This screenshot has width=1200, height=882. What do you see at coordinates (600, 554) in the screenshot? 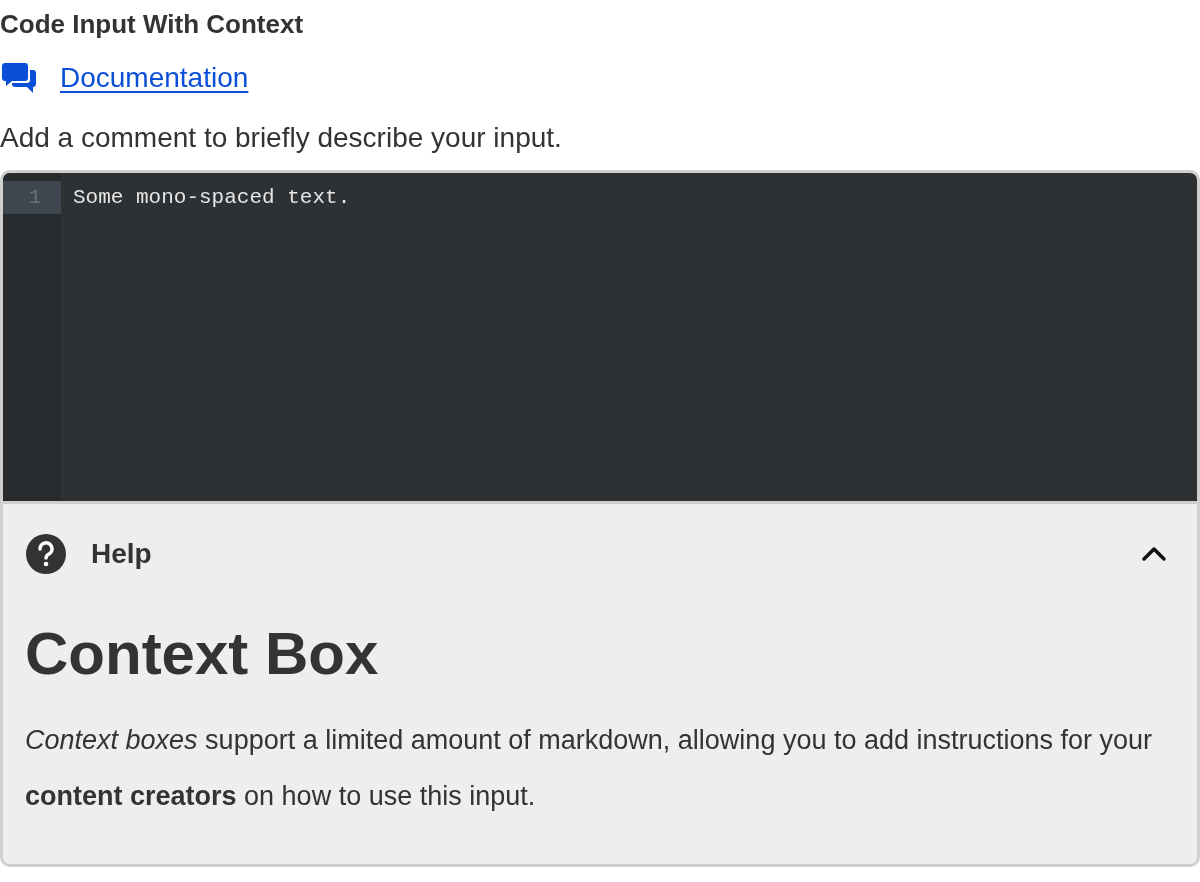
I see `help-toggle: Help` at bounding box center [600, 554].